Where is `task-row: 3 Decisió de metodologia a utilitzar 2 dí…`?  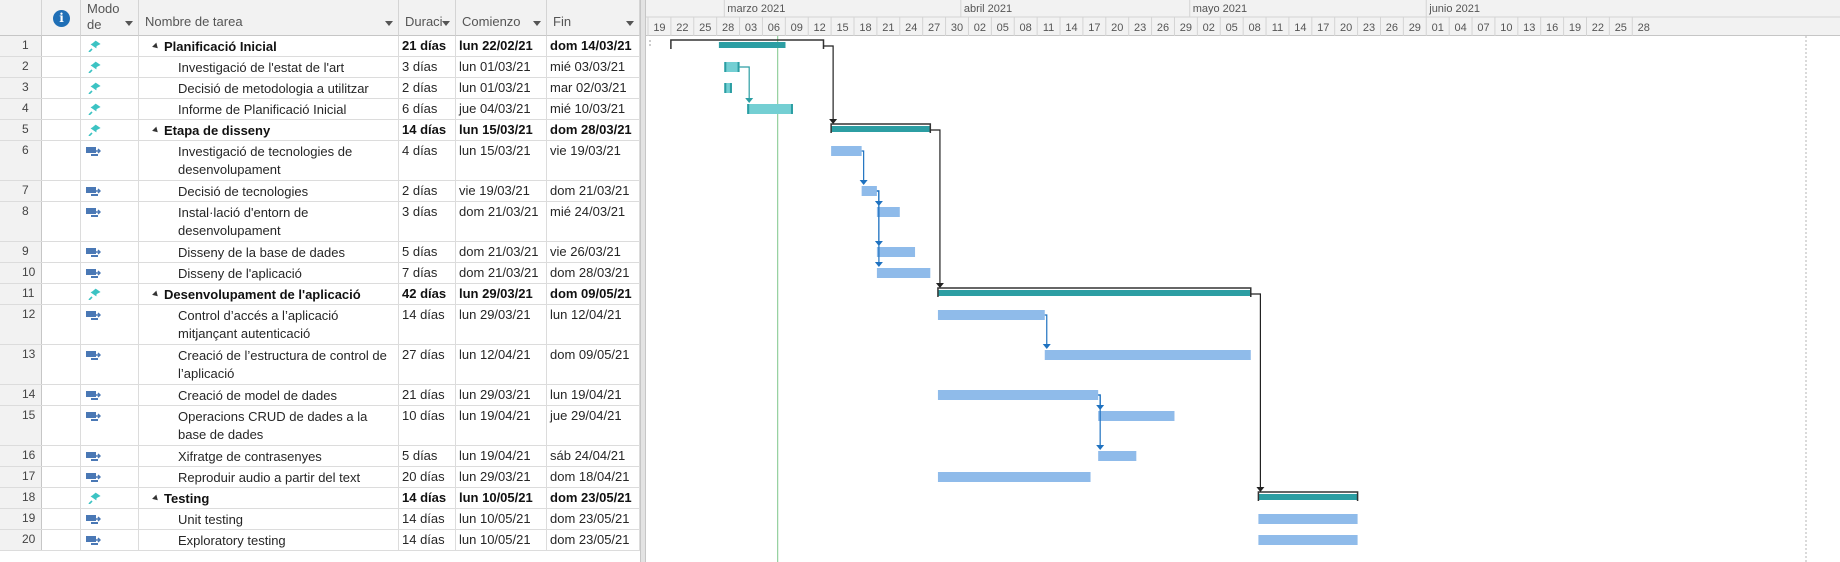 task-row: 3 Decisió de metodologia a utilitzar 2 dí… is located at coordinates (323, 88).